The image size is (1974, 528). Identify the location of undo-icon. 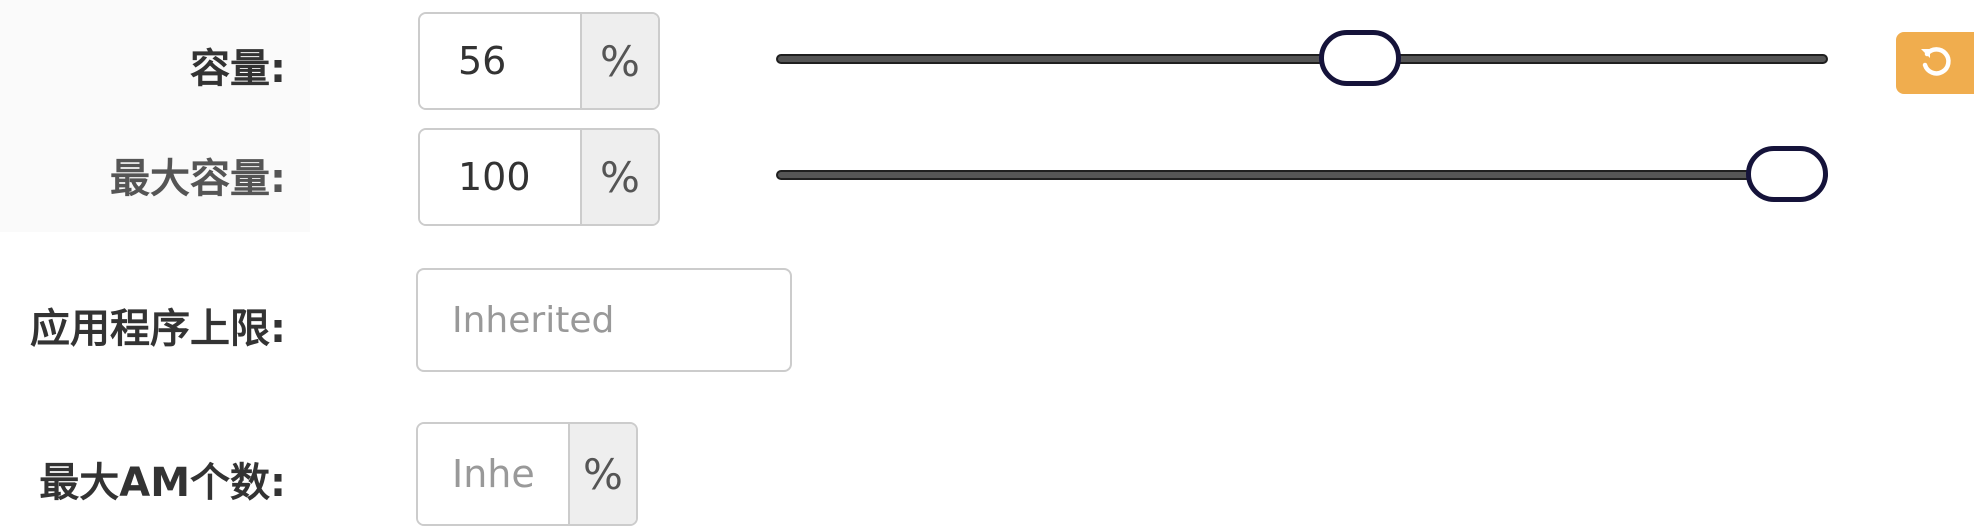
(1936, 61).